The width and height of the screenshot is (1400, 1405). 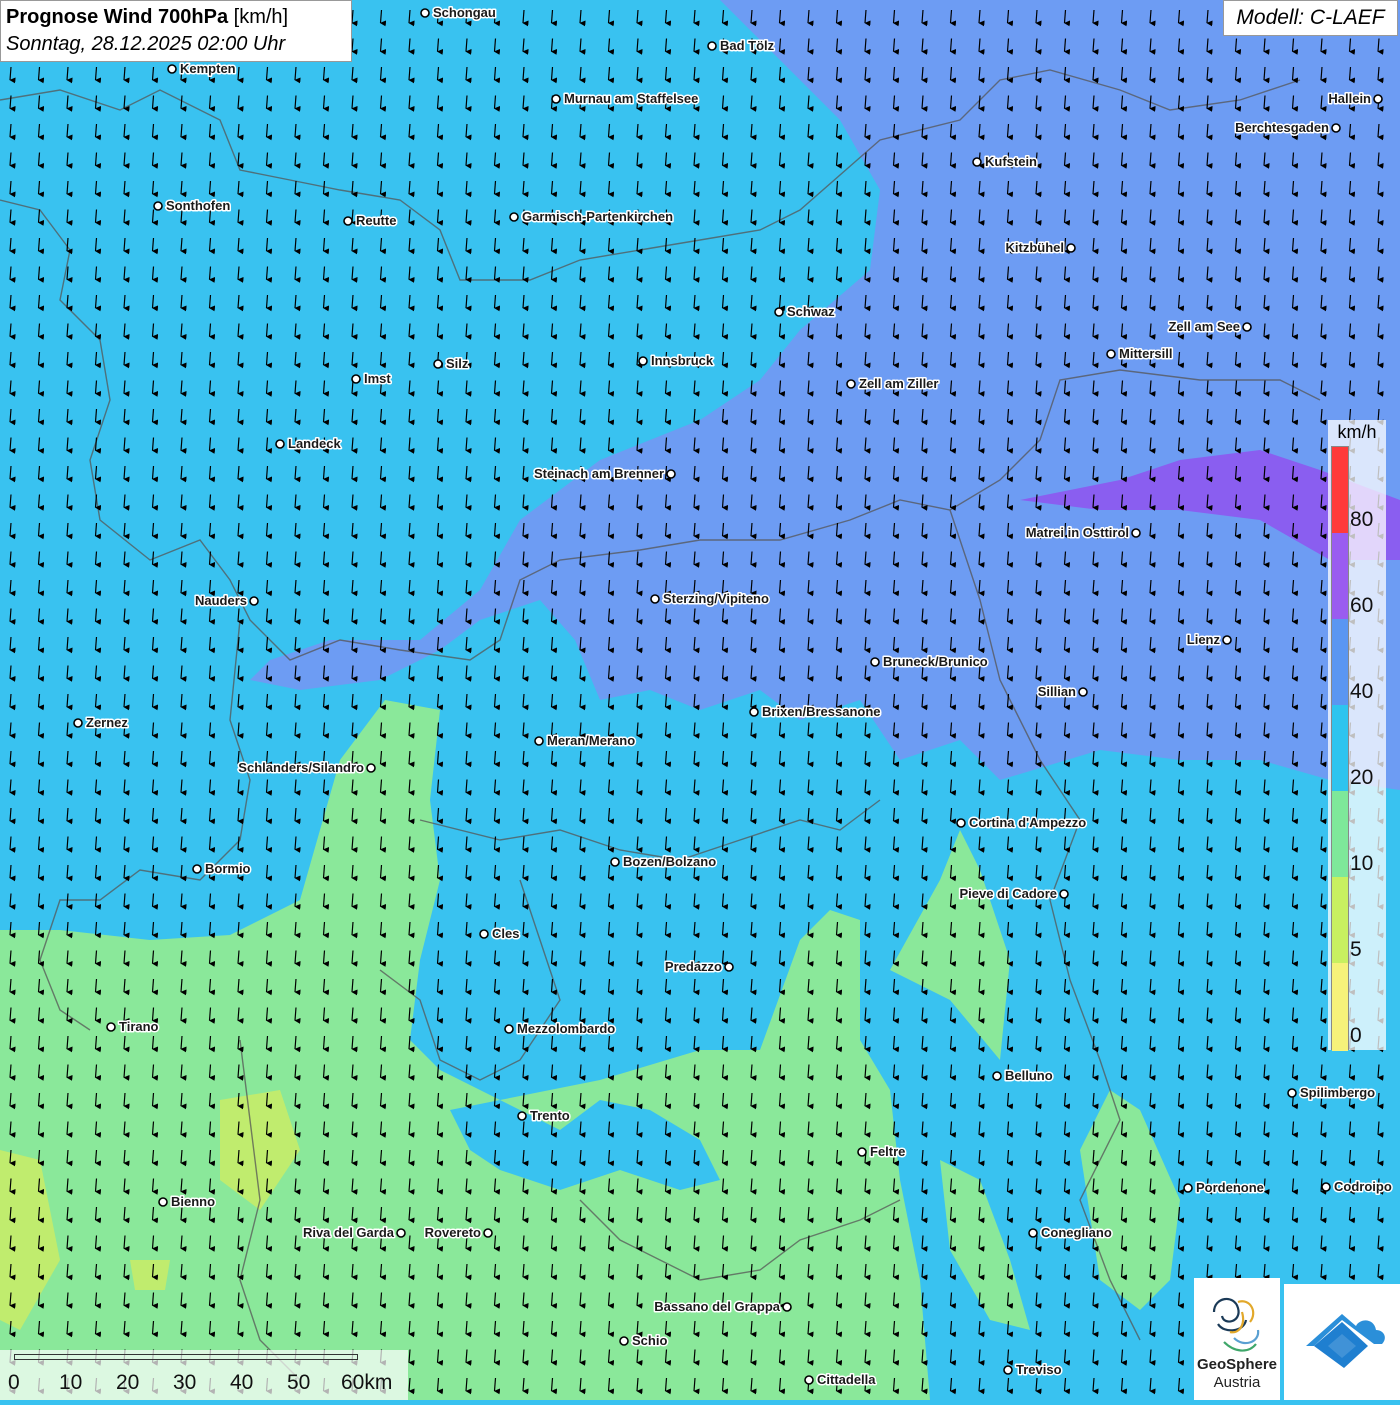 I want to click on city-label: Matrei in Osttirol, so click(x=1077, y=532).